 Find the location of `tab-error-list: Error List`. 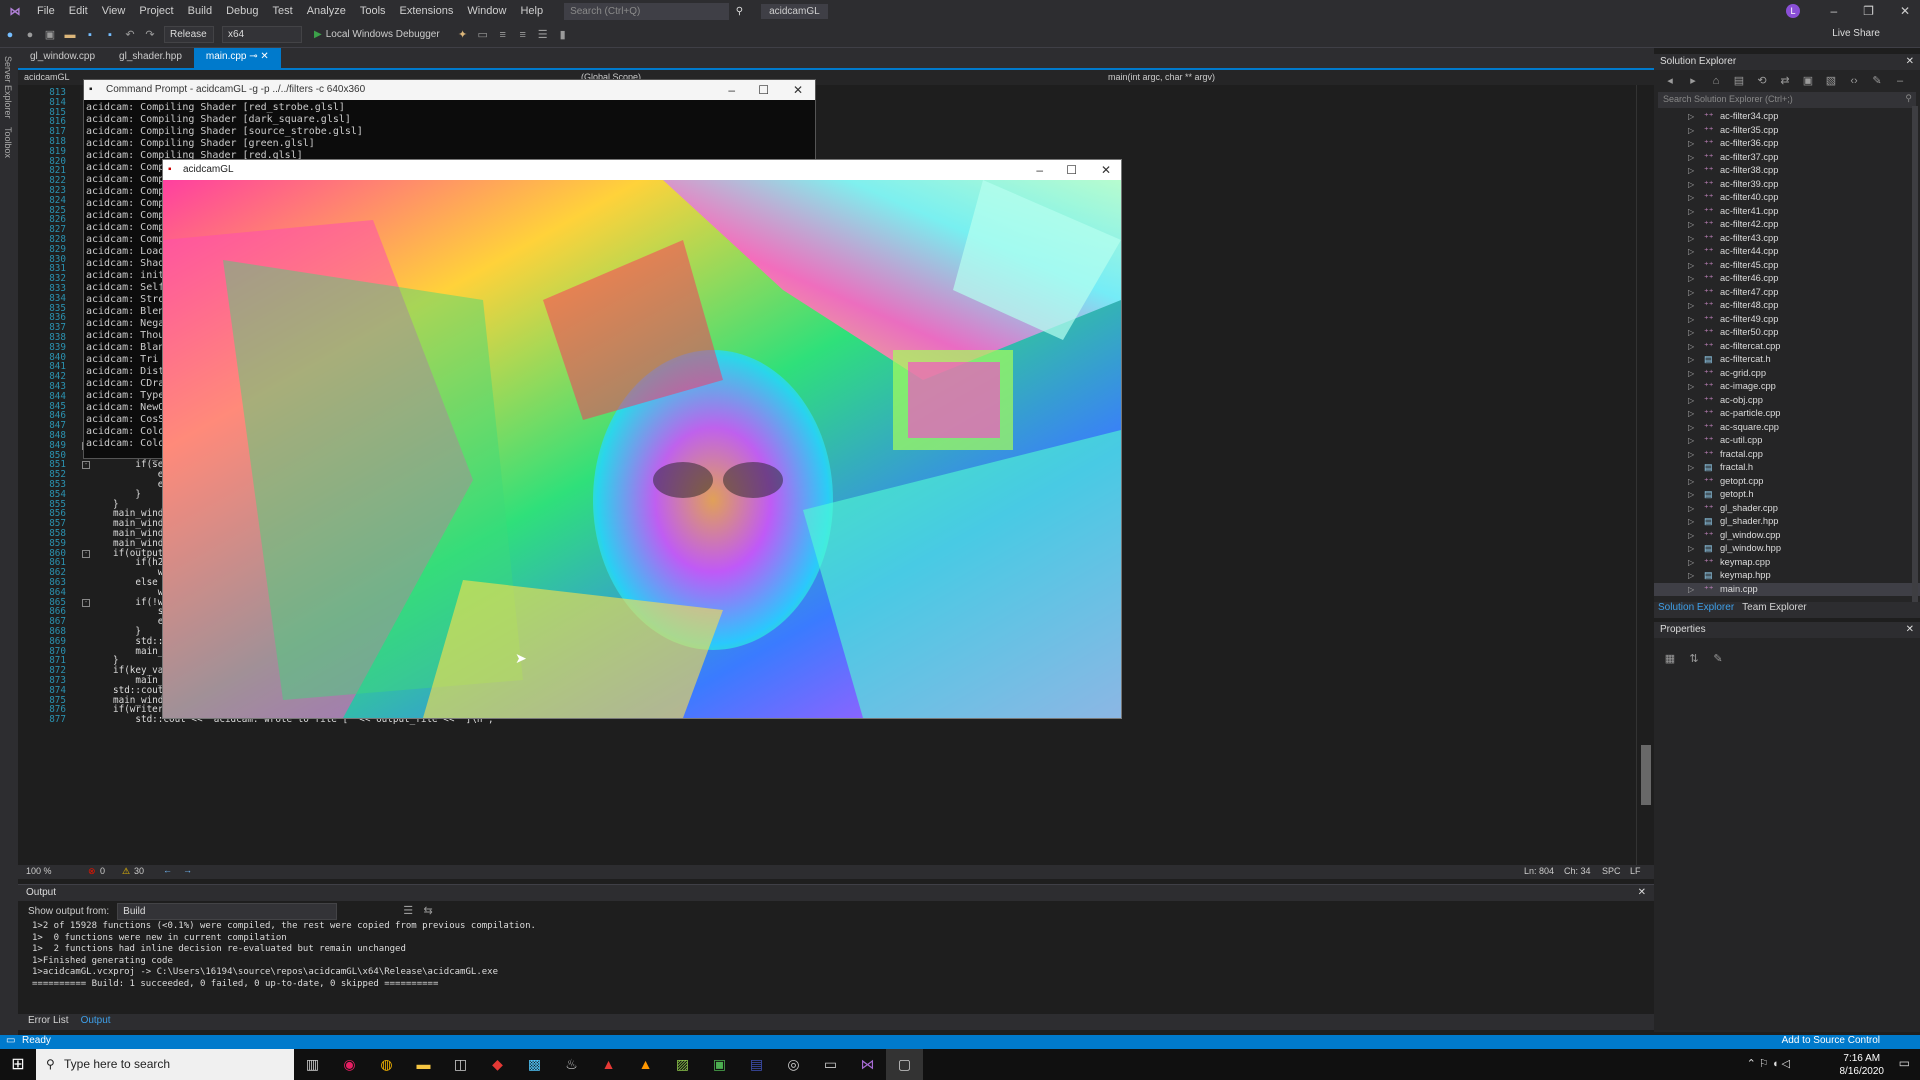

tab-error-list: Error List is located at coordinates (48, 1022).